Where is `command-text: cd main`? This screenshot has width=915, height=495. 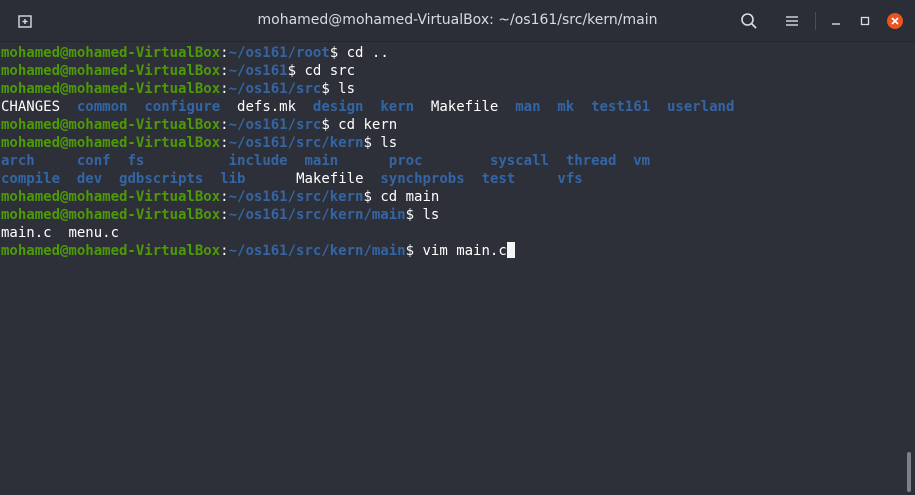 command-text: cd main is located at coordinates (405, 197).